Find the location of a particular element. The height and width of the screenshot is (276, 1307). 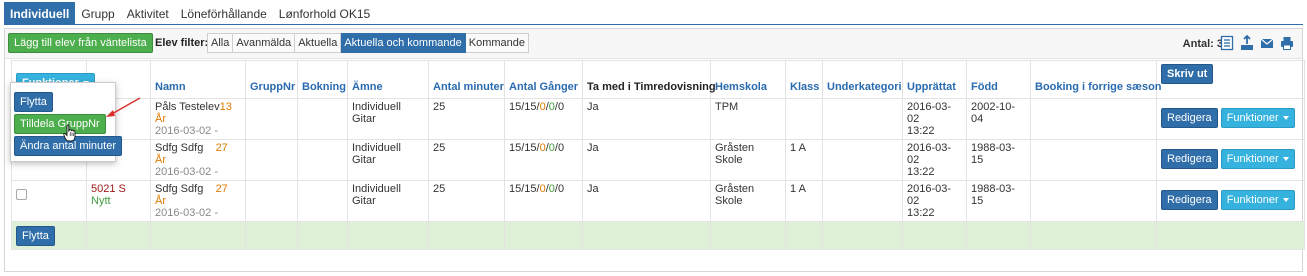

tab-individuell: Individuell is located at coordinates (40, 13).